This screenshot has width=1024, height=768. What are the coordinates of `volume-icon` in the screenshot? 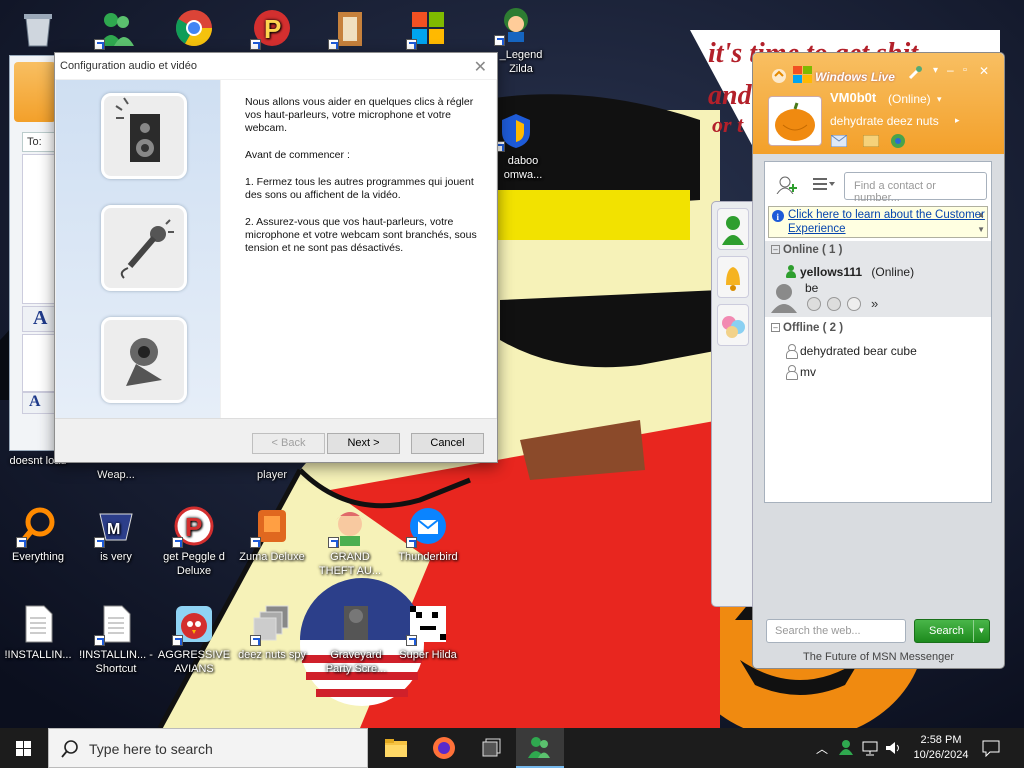 It's located at (893, 749).